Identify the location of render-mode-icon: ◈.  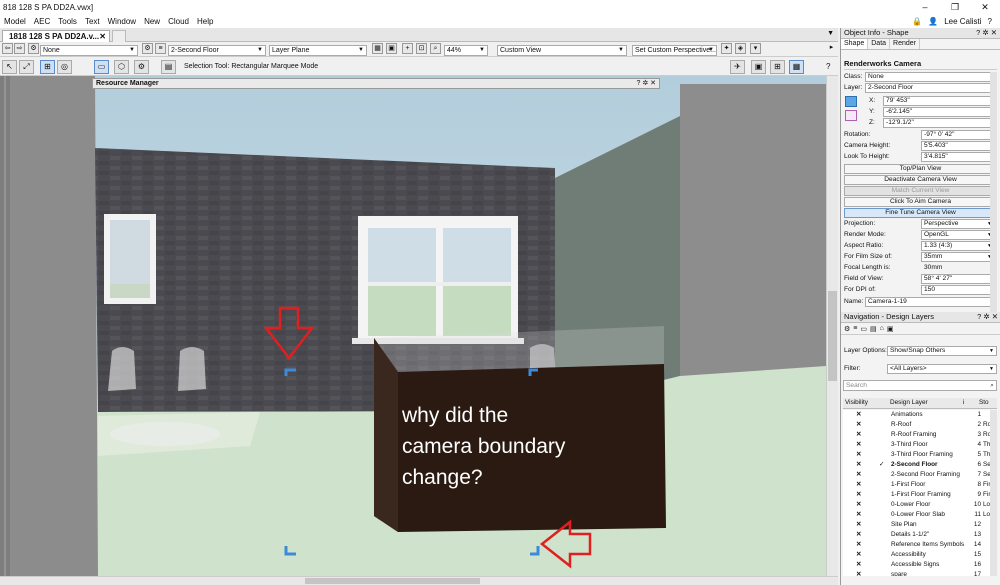
(740, 48).